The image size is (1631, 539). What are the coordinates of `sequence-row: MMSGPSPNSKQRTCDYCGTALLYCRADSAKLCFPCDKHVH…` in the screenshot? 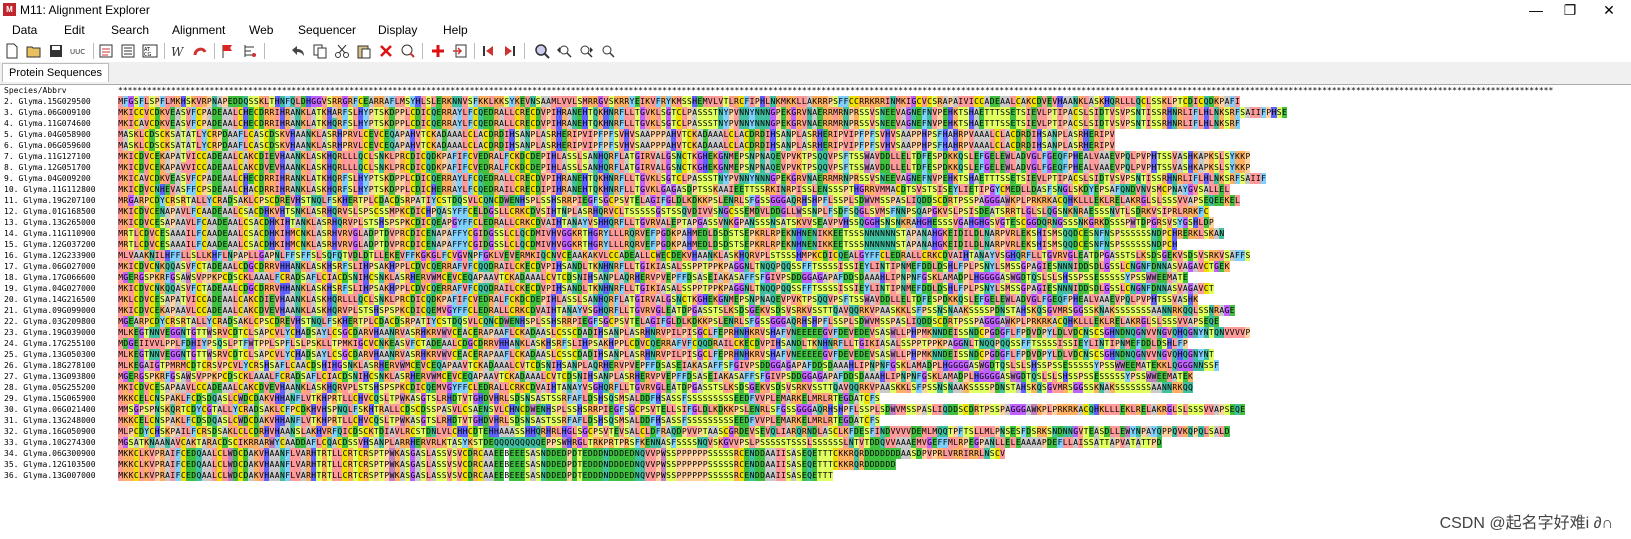 It's located at (874, 409).